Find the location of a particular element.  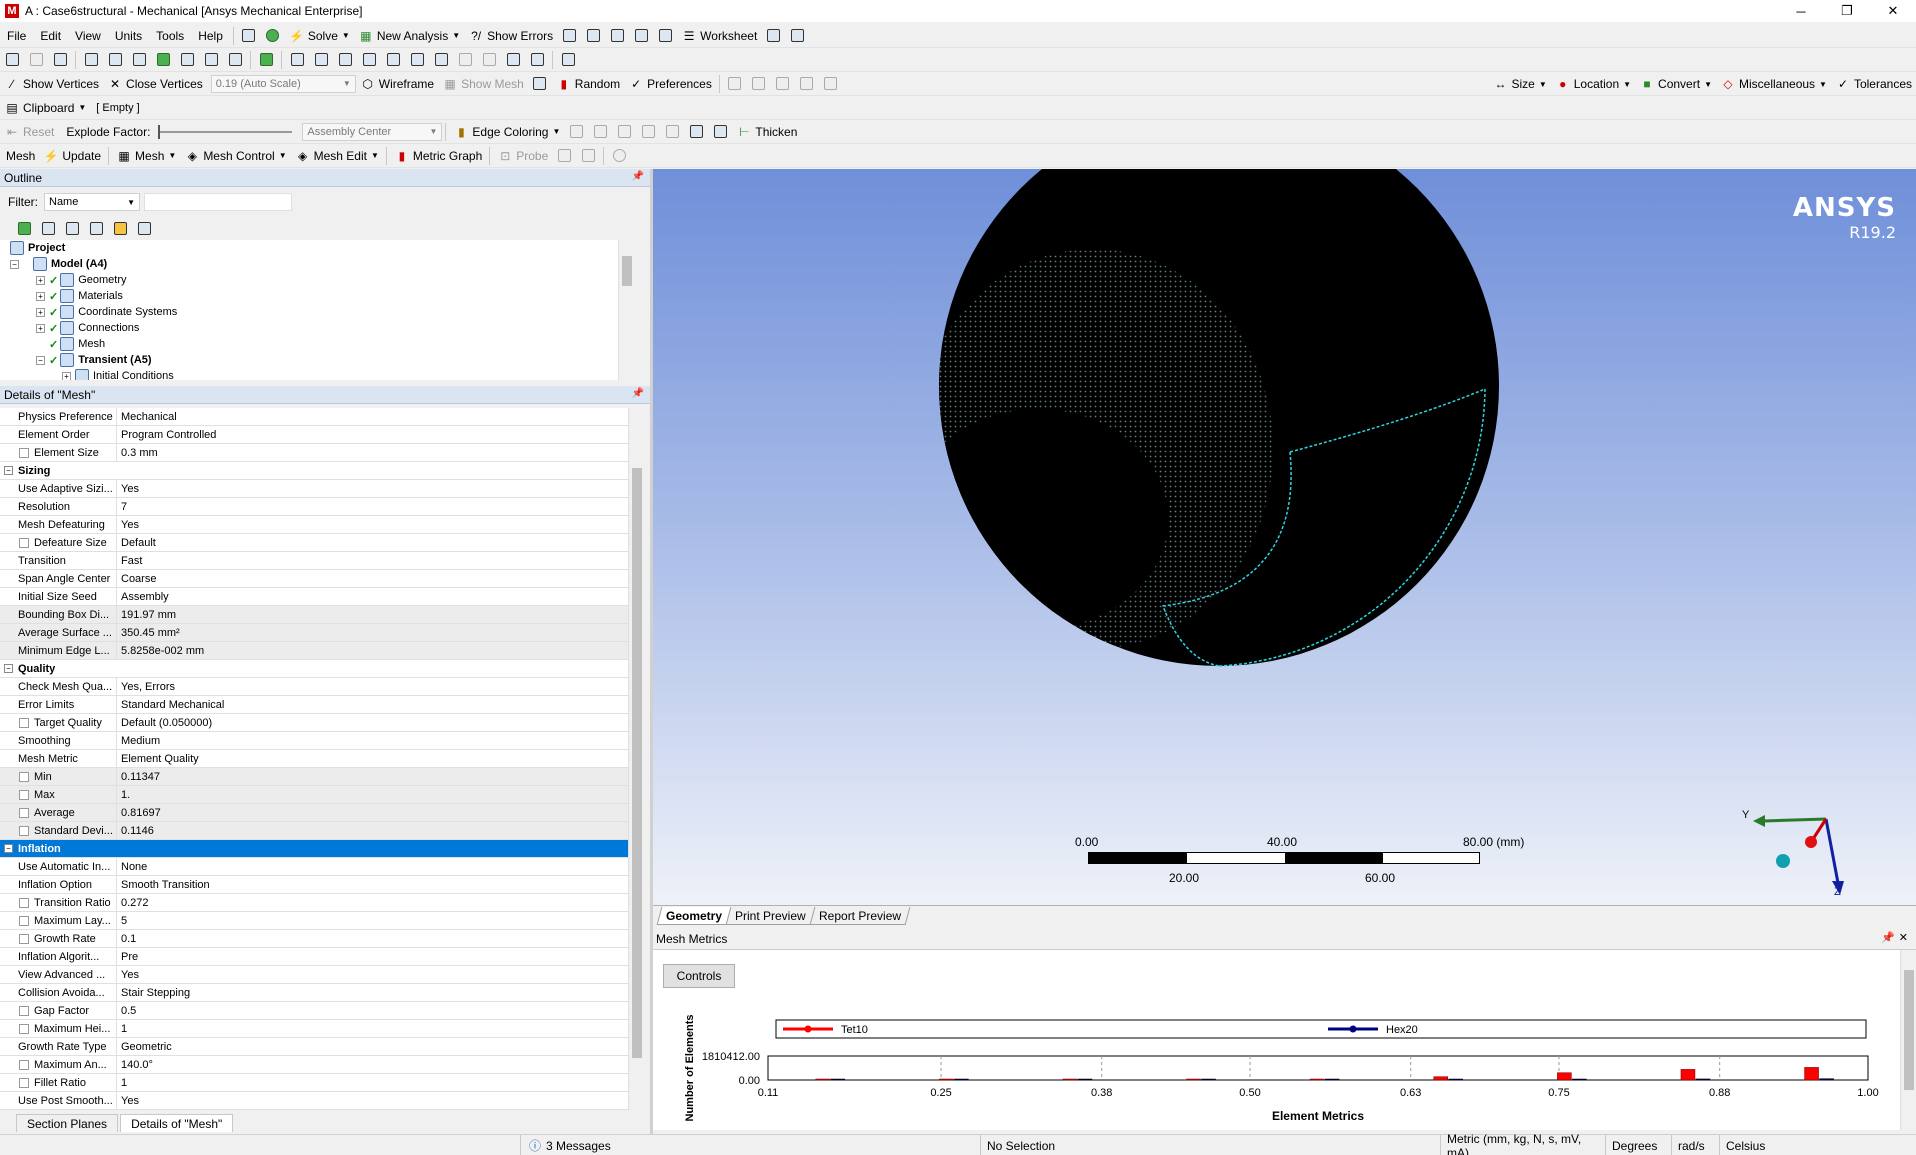

tab-geometry: Geometry is located at coordinates (694, 916).